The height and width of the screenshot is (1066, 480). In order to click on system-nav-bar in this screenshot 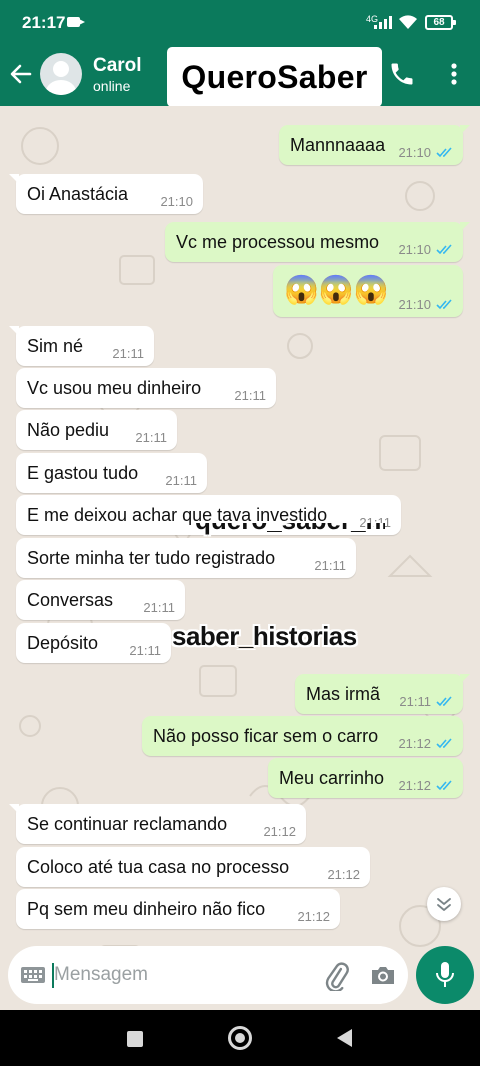, I will do `click(240, 1038)`.